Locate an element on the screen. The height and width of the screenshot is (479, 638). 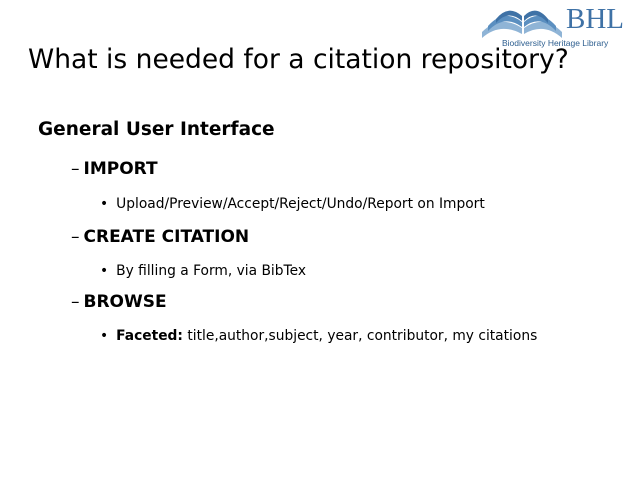
section-heading: General User Interface is located at coordinates (156, 129).